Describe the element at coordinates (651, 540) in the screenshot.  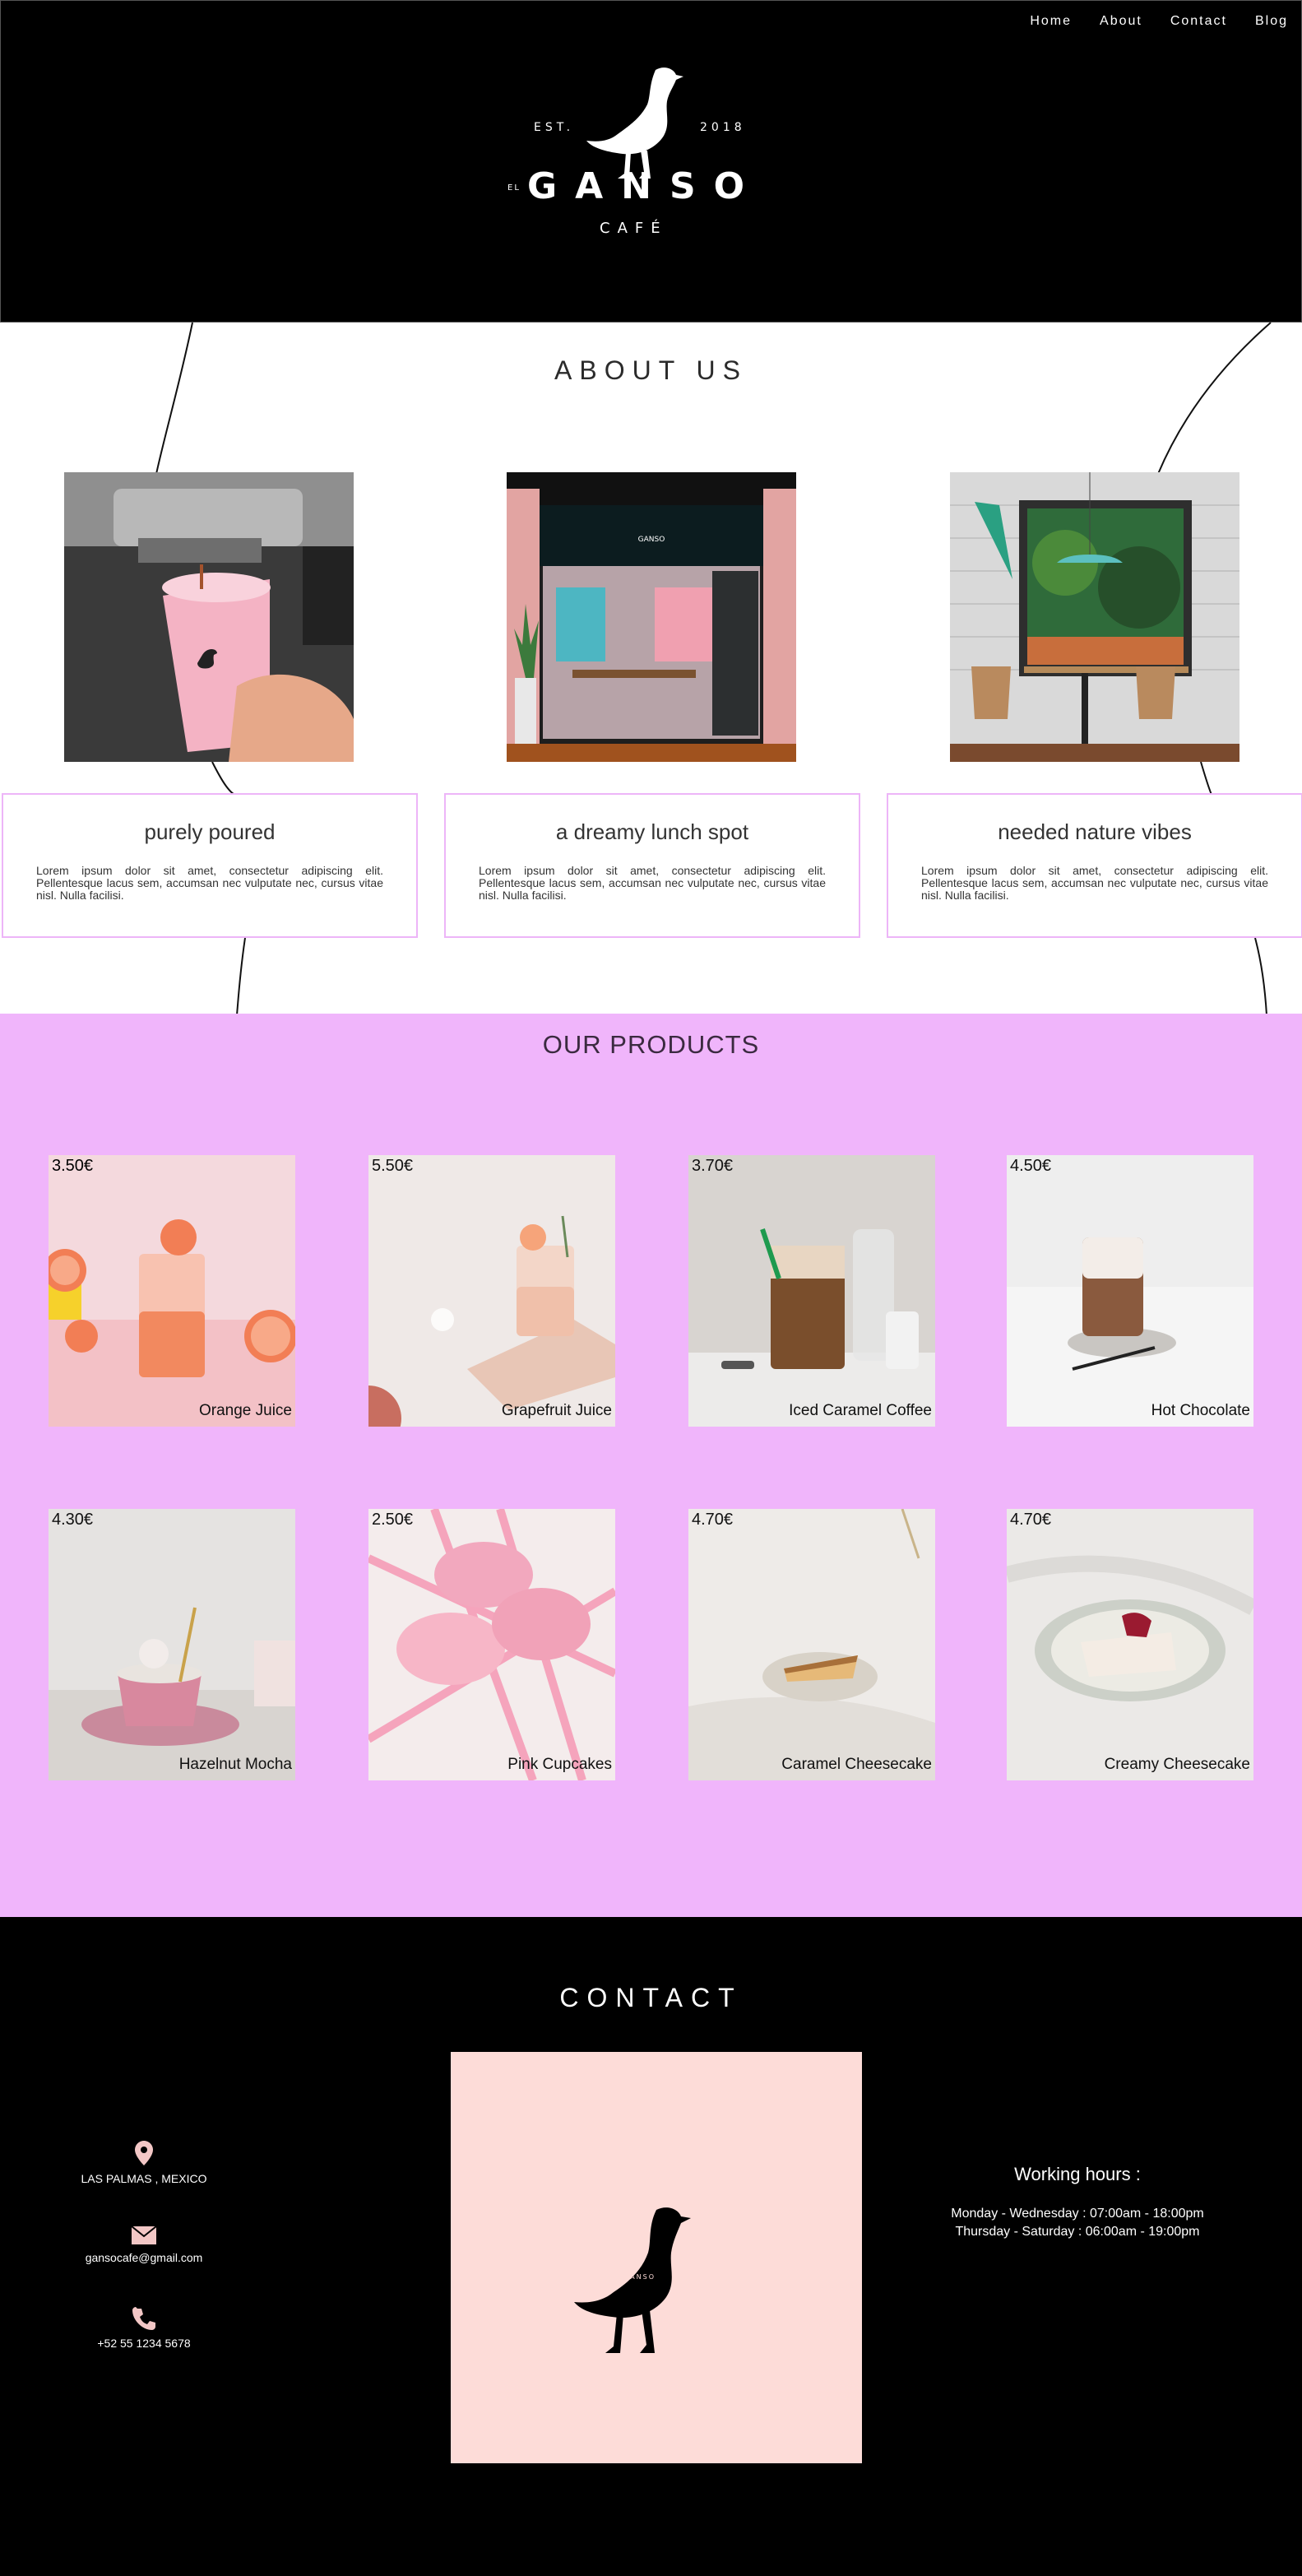
I see `svg-text: GANSO` at that location.